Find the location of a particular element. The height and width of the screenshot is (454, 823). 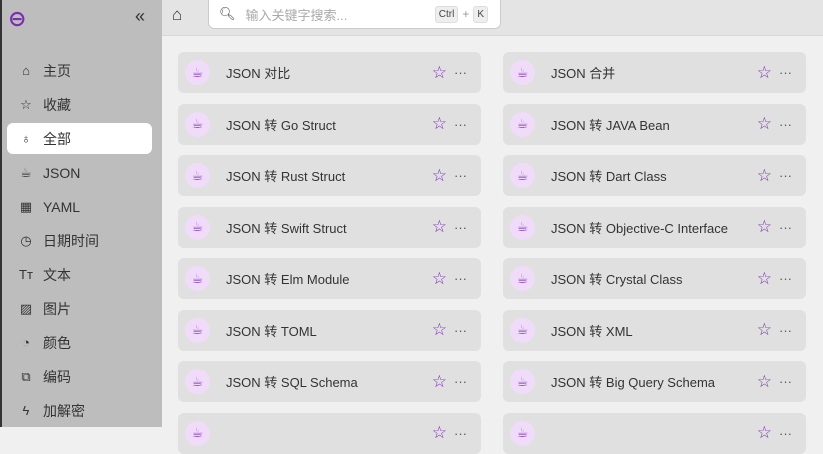

tool-card: ☕ JSON 转 Crystal Class ☆ ··· is located at coordinates (654, 278).